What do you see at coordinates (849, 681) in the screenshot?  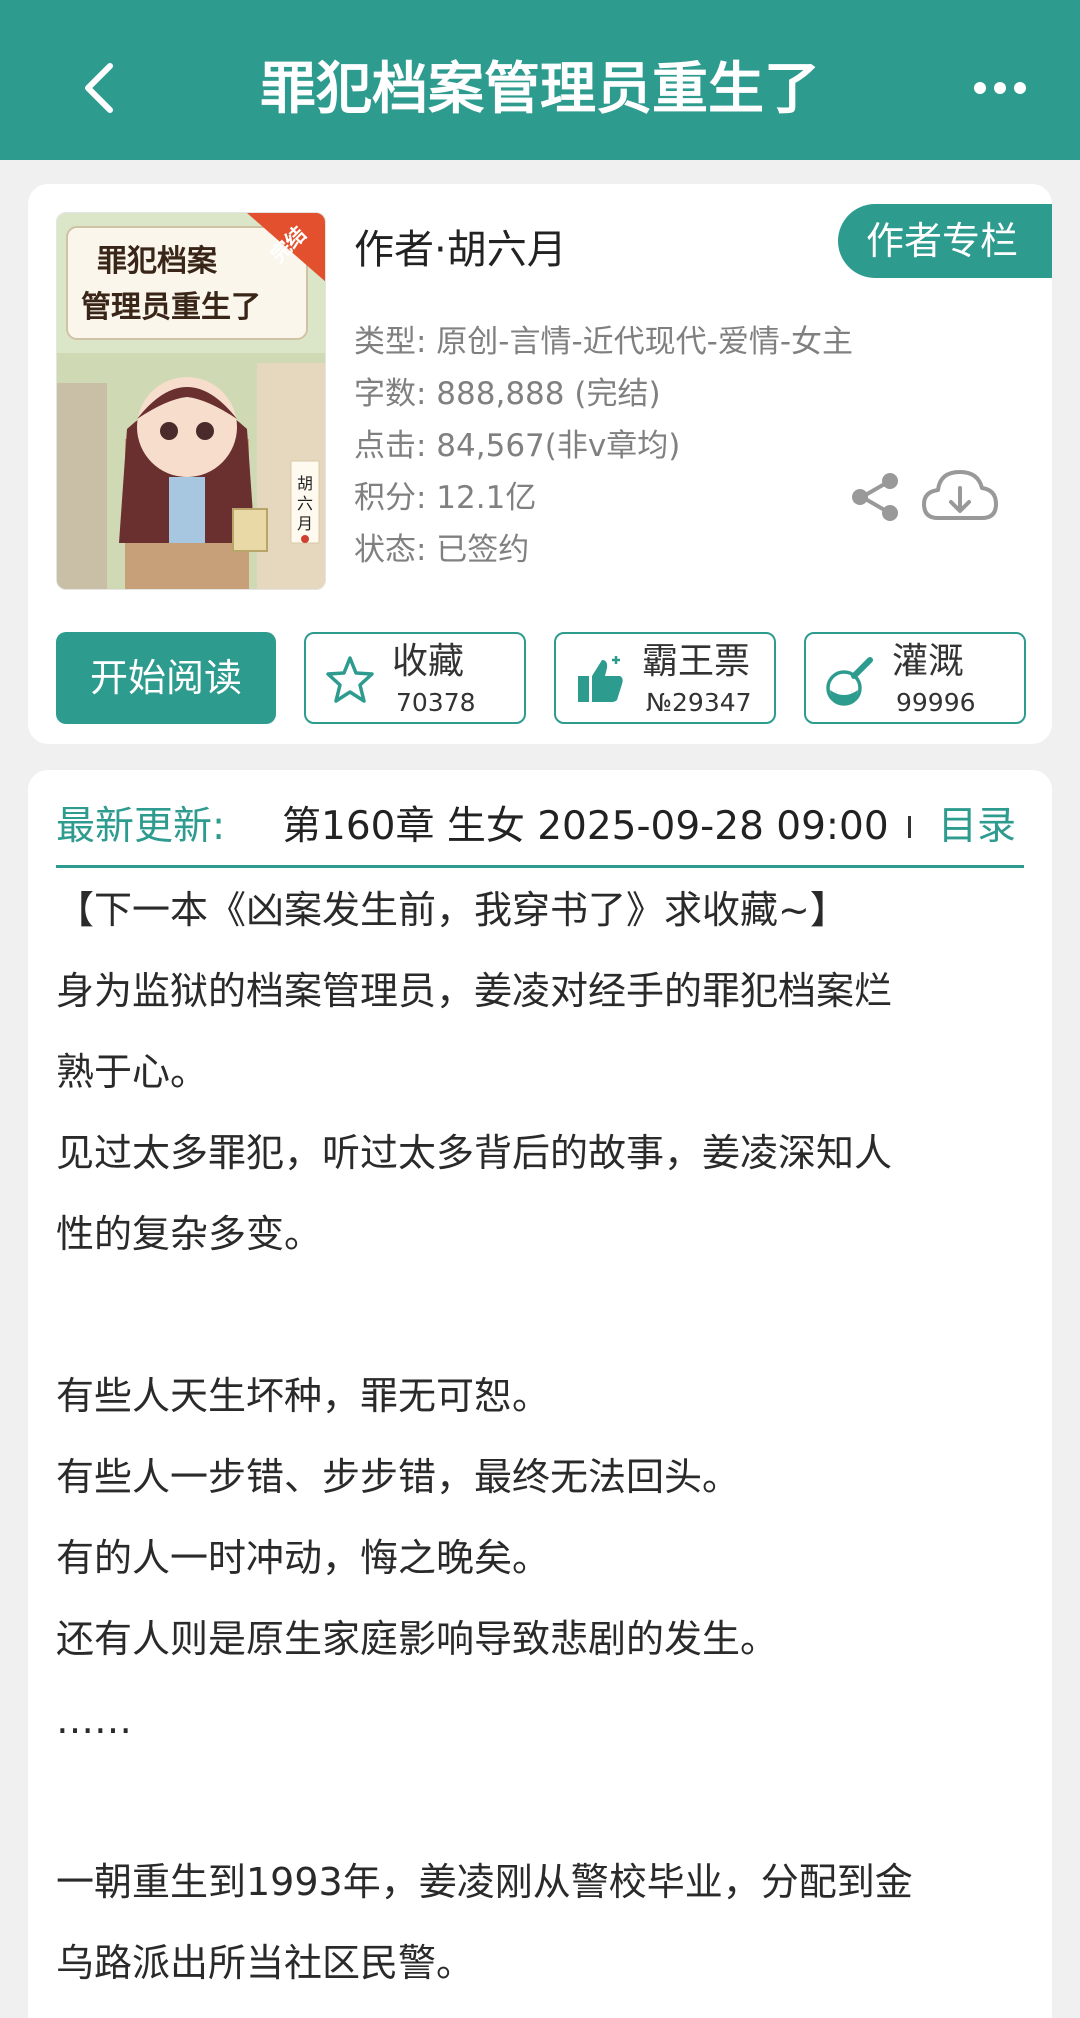 I see `watering-flask-icon` at bounding box center [849, 681].